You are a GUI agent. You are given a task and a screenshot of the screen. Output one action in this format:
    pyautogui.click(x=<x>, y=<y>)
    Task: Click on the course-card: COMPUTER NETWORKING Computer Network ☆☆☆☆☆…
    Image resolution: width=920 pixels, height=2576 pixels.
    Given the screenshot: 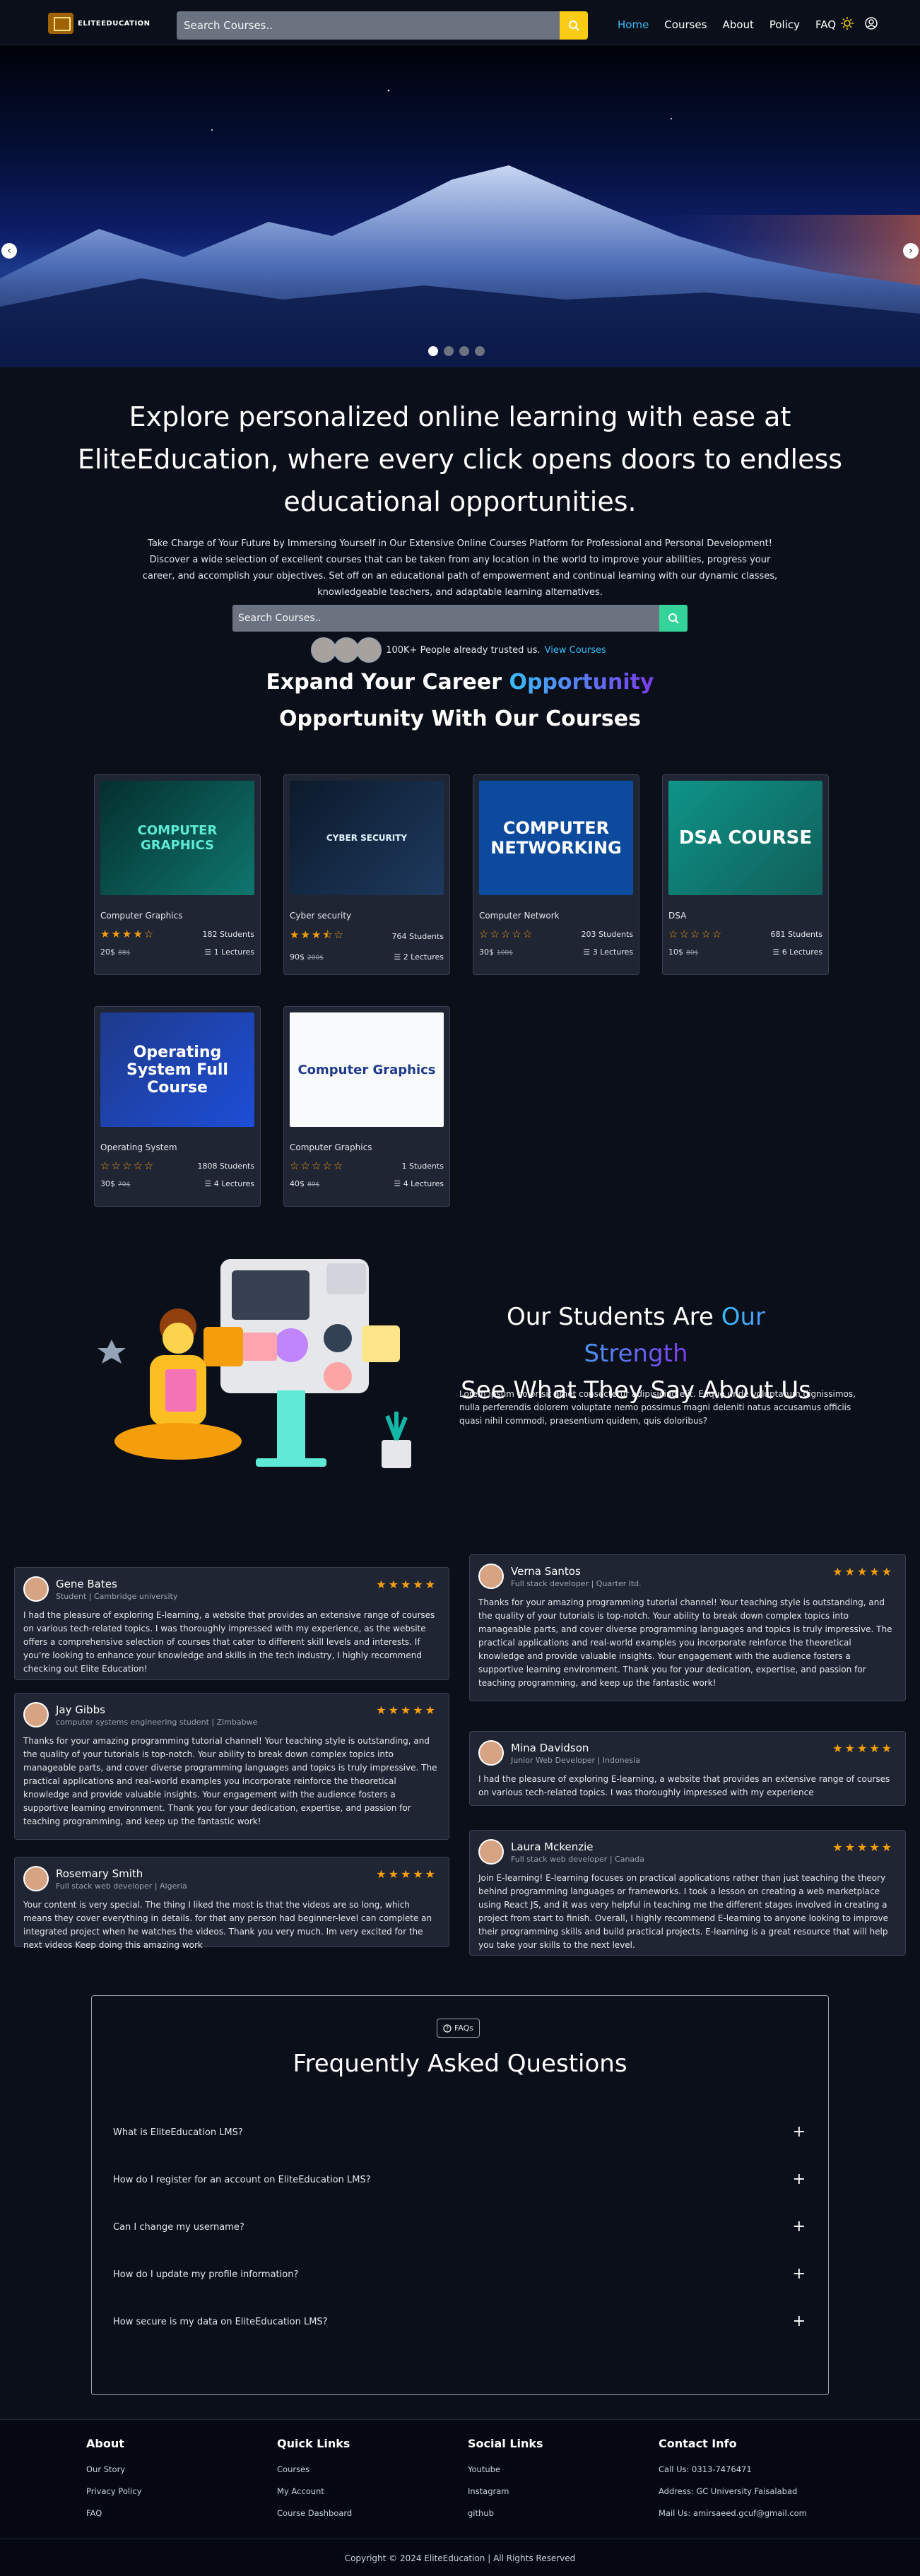 What is the action you would take?
    pyautogui.click(x=556, y=874)
    